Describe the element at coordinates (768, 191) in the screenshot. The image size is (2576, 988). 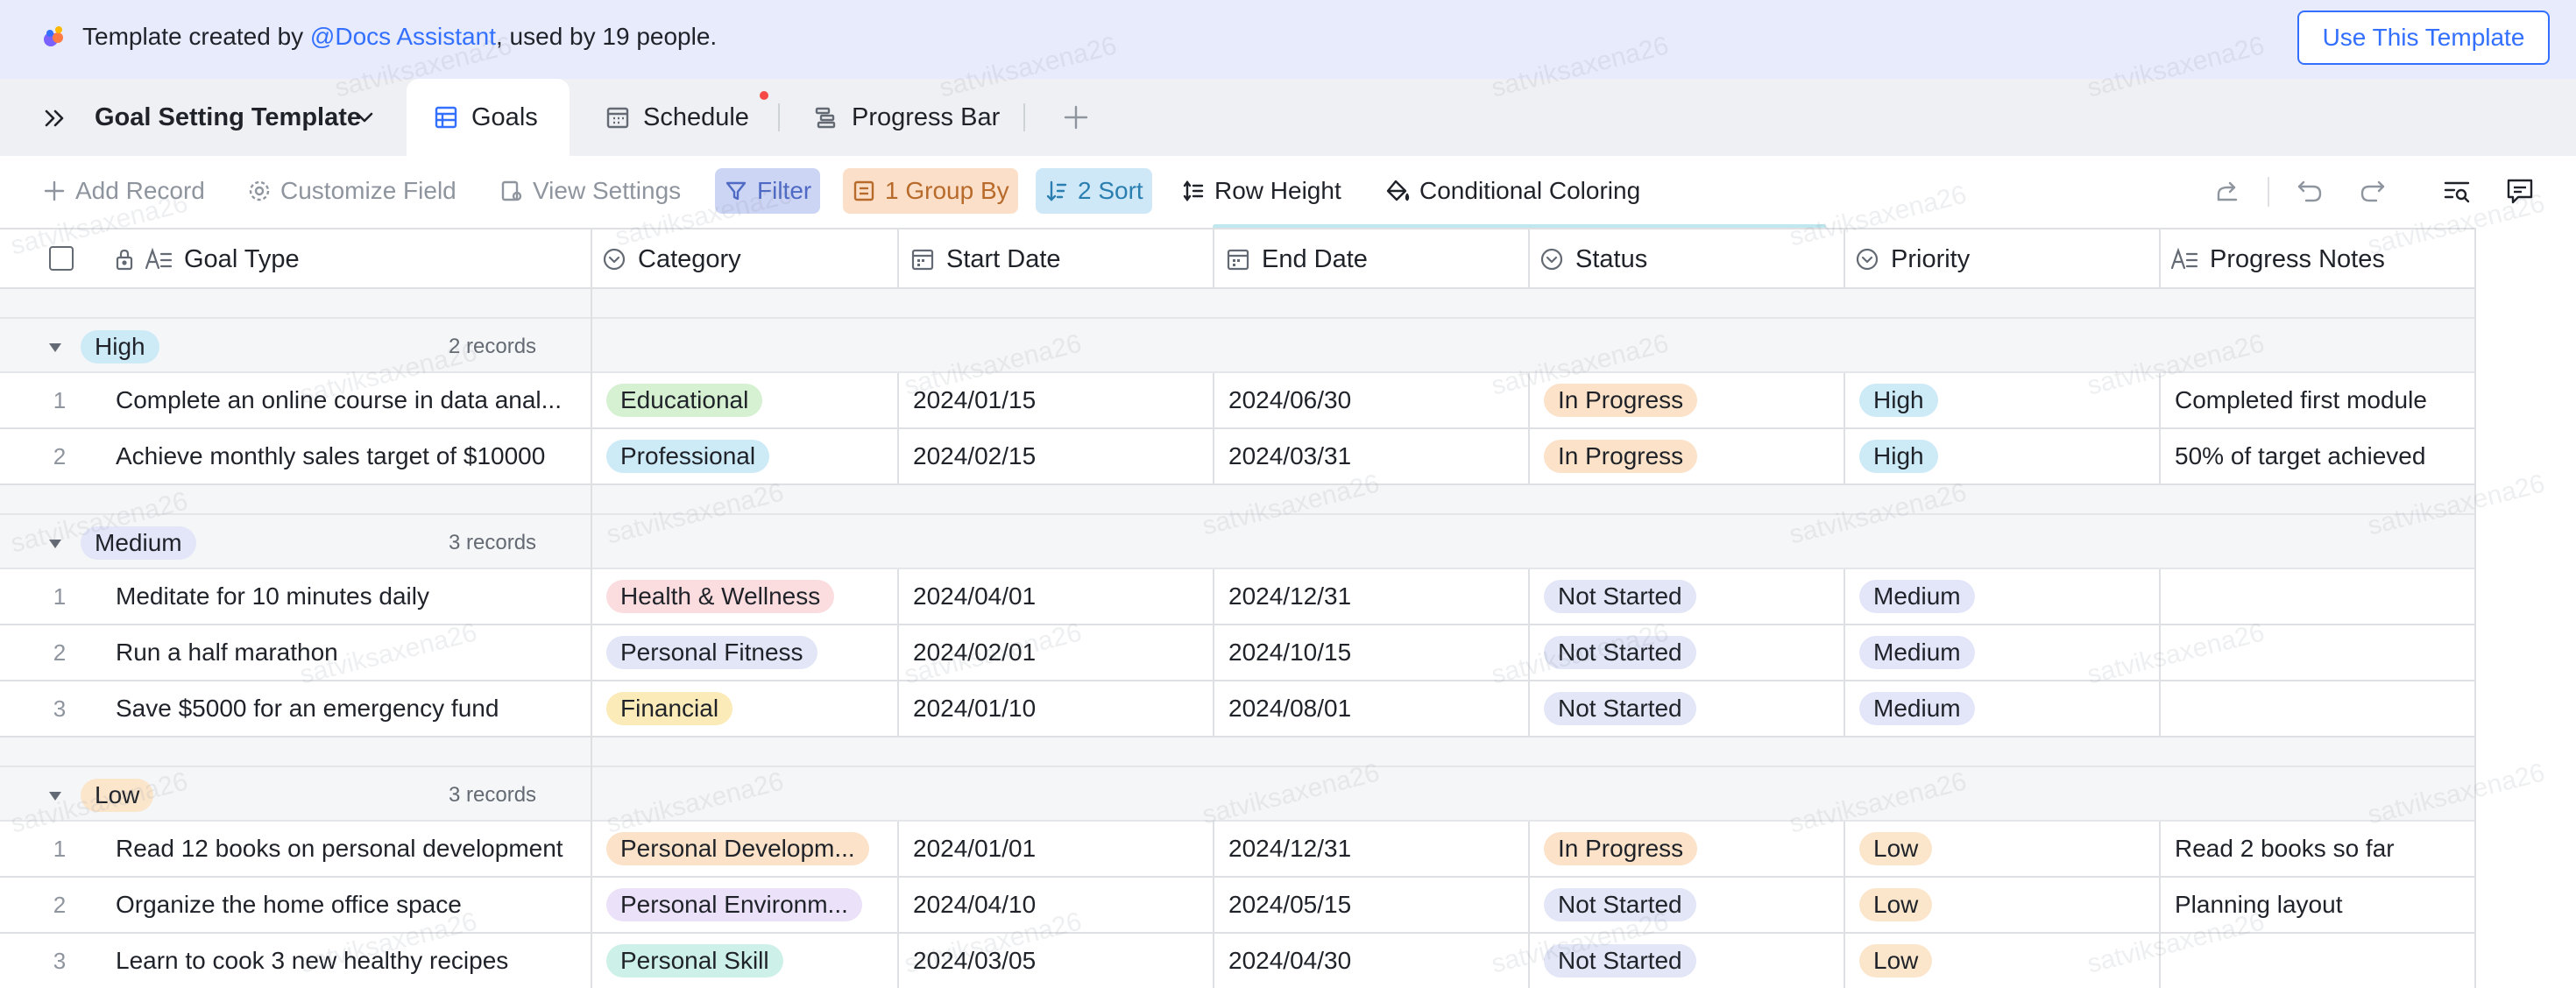
I see `filter-button: Filter` at that location.